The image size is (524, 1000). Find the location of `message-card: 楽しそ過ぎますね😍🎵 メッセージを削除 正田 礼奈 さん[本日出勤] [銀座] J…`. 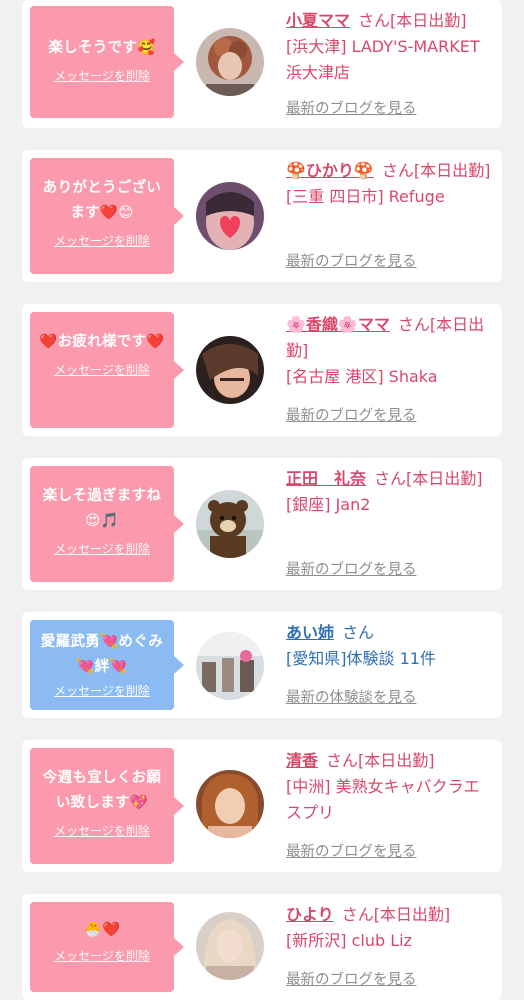

message-card: 楽しそ過ぎますね😍🎵 メッセージを削除 正田 礼奈 さん[本日出勤] [銀座] J… is located at coordinates (262, 524).